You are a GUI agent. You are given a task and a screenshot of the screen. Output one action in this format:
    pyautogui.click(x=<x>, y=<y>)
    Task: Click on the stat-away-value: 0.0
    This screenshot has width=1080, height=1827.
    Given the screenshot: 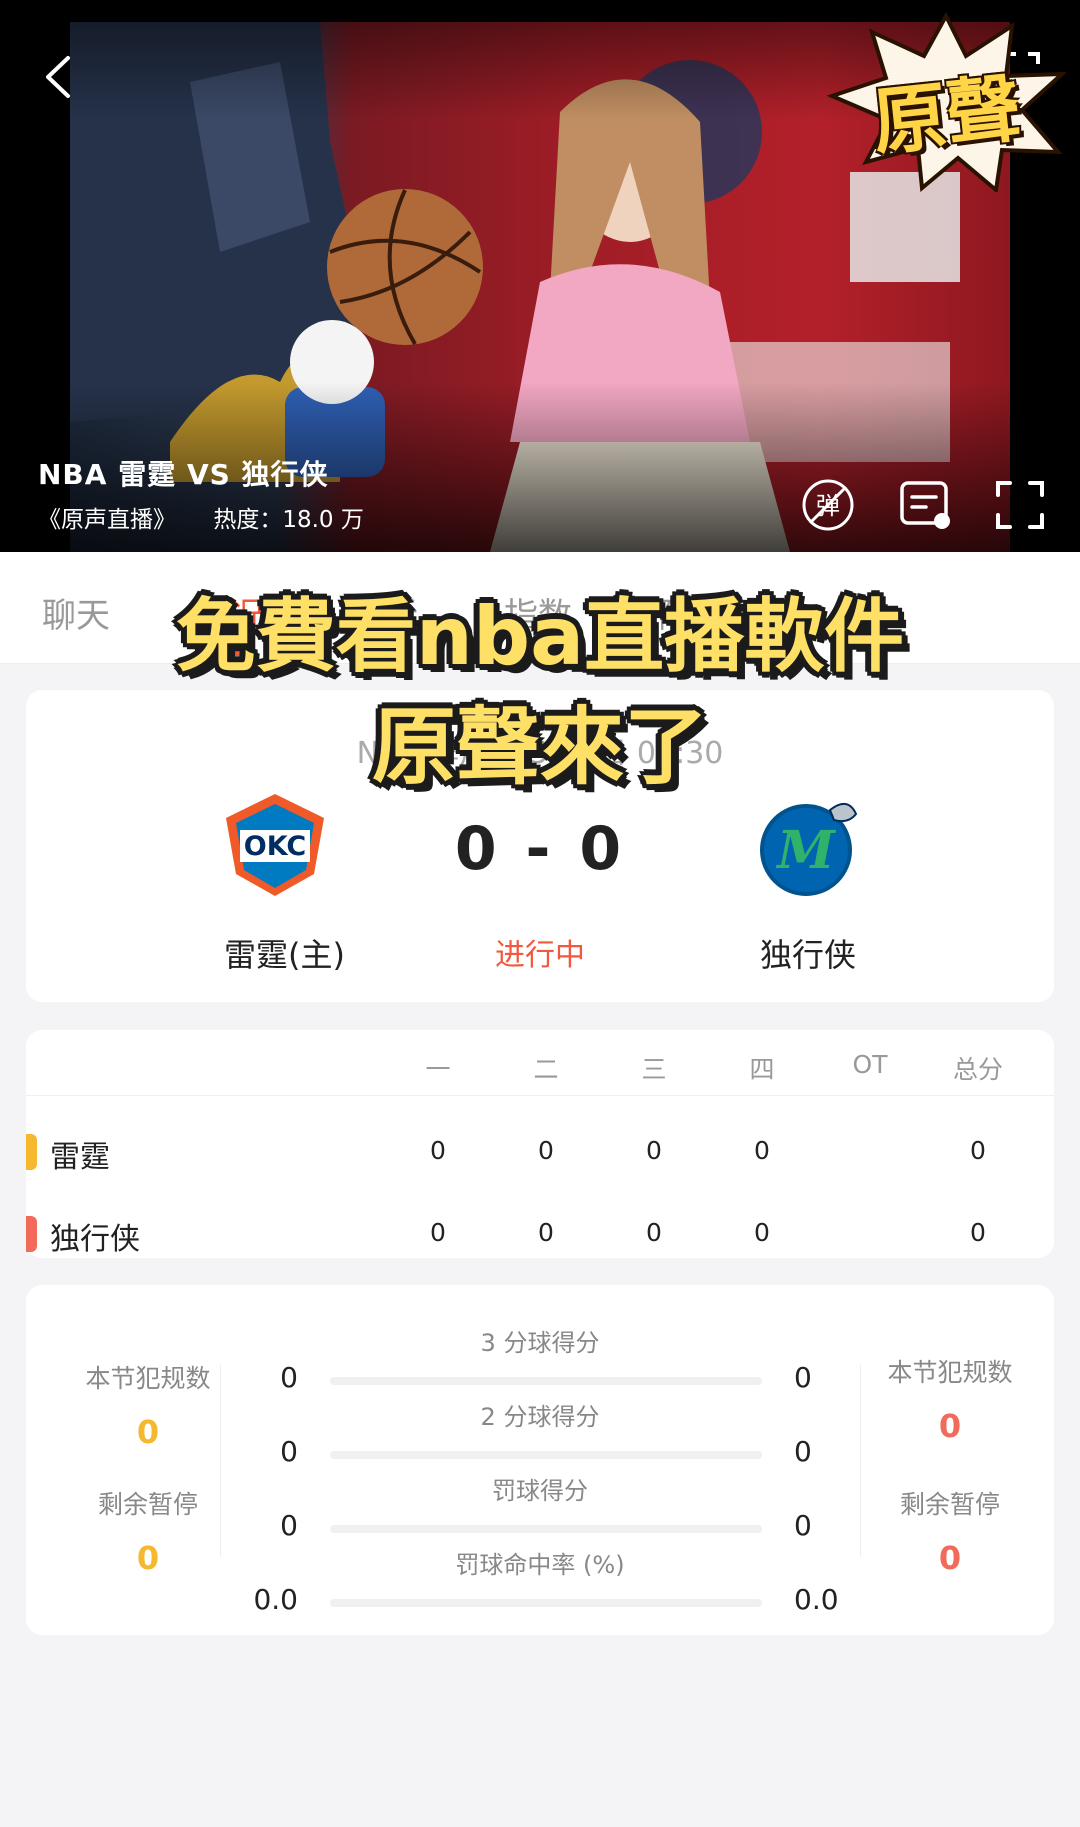 What is the action you would take?
    pyautogui.click(x=816, y=1599)
    